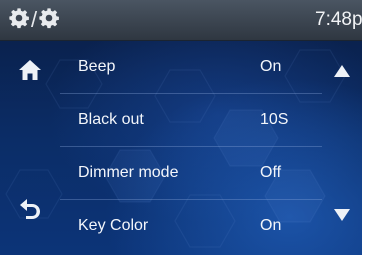 This screenshot has width=367, height=255. I want to click on setting-row-key-color: Key Color On, so click(191, 226).